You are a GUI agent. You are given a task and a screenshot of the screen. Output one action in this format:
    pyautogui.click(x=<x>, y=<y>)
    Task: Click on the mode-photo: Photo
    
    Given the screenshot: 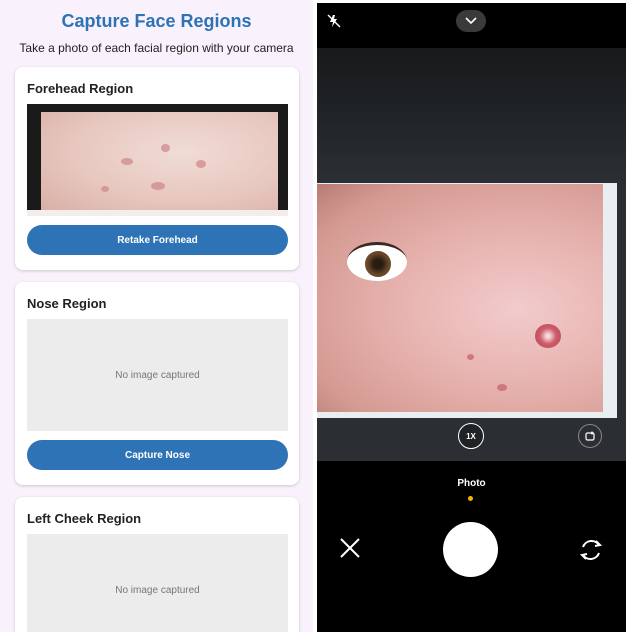 What is the action you would take?
    pyautogui.click(x=471, y=483)
    